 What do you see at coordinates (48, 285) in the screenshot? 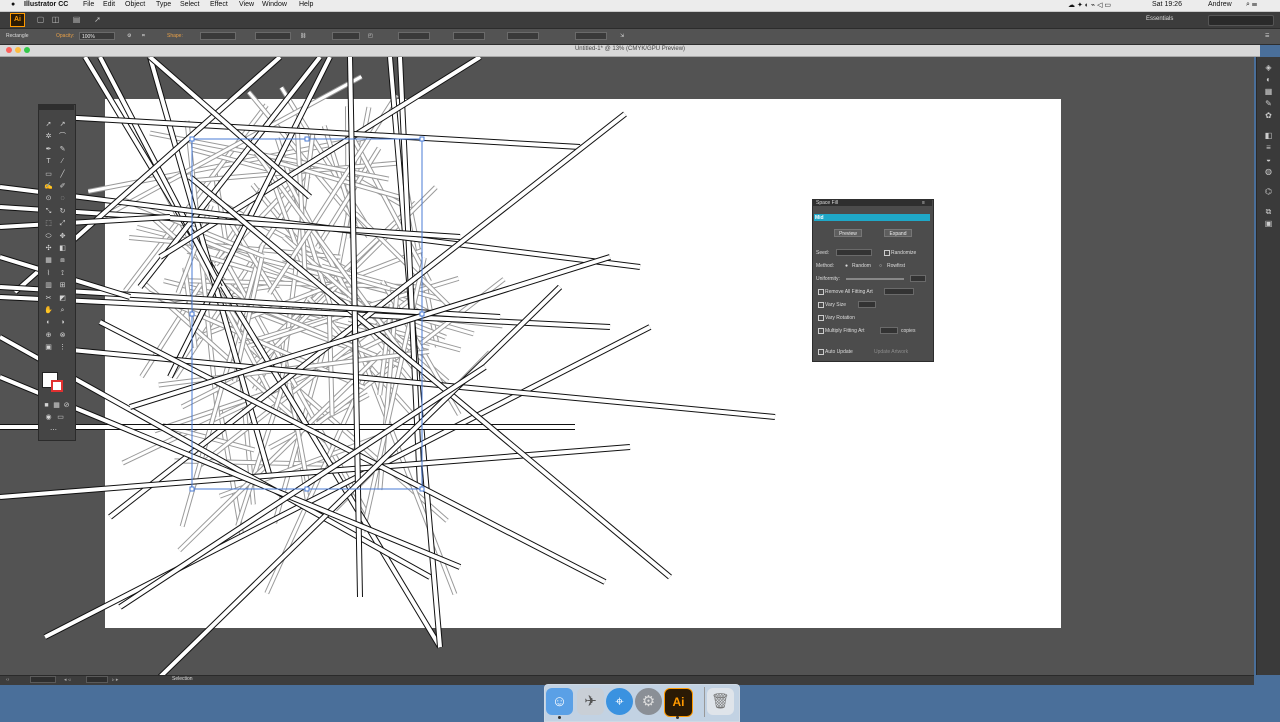
I see `graph-tool-icon: ▥` at bounding box center [48, 285].